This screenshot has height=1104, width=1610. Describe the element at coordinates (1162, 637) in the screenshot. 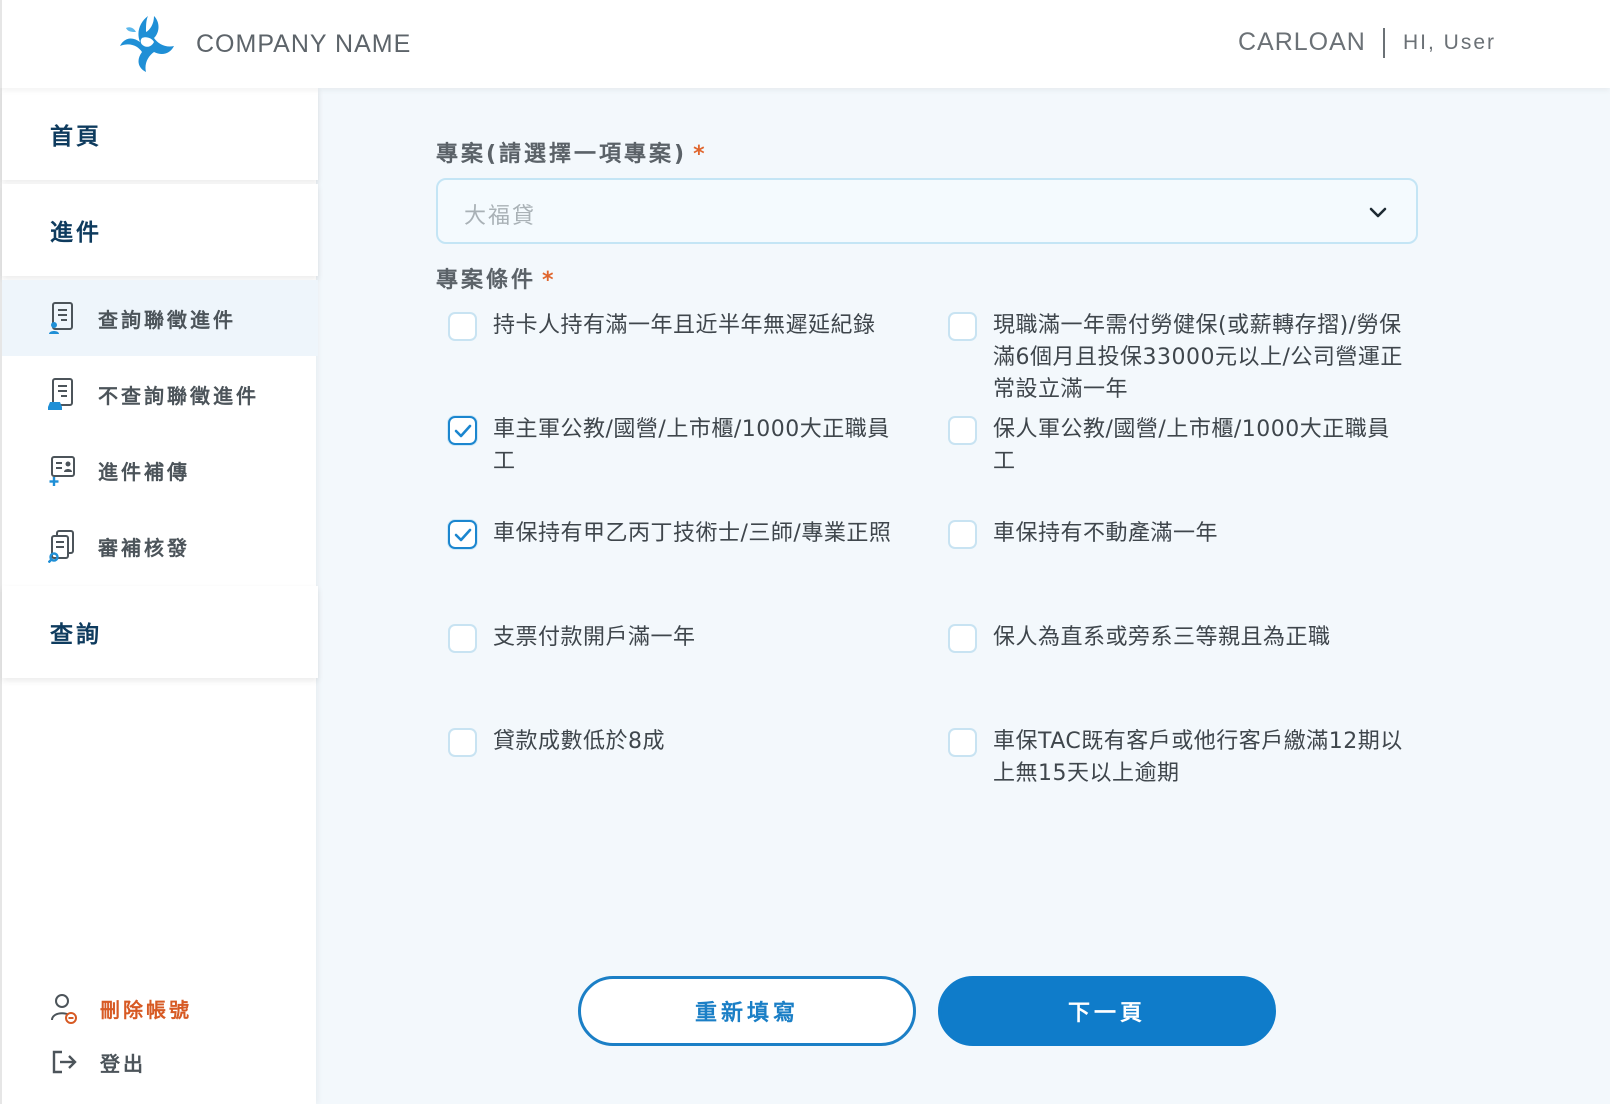

I see `condition-label: 保人為直系或旁系三等親且為正職` at that location.